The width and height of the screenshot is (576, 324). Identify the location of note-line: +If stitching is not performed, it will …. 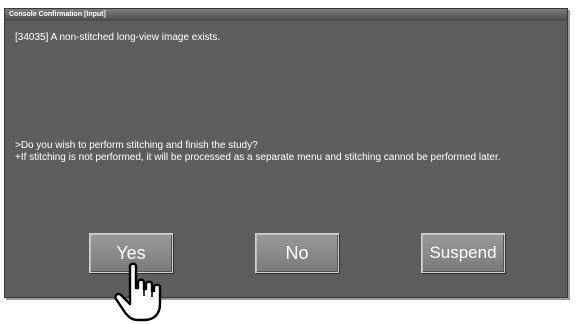
(258, 157).